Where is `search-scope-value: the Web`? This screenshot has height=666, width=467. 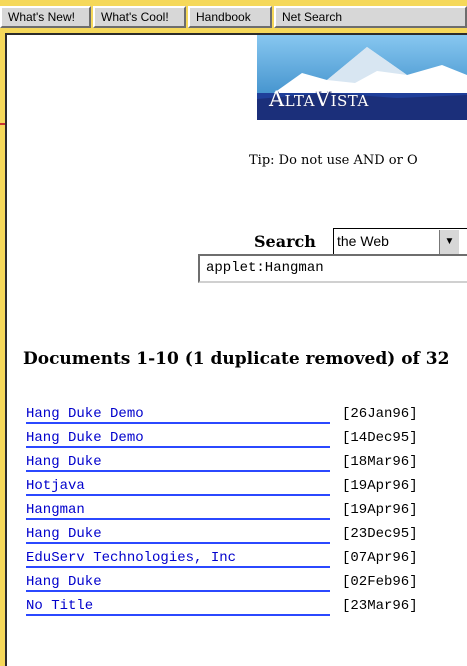
search-scope-value: the Web is located at coordinates (363, 241).